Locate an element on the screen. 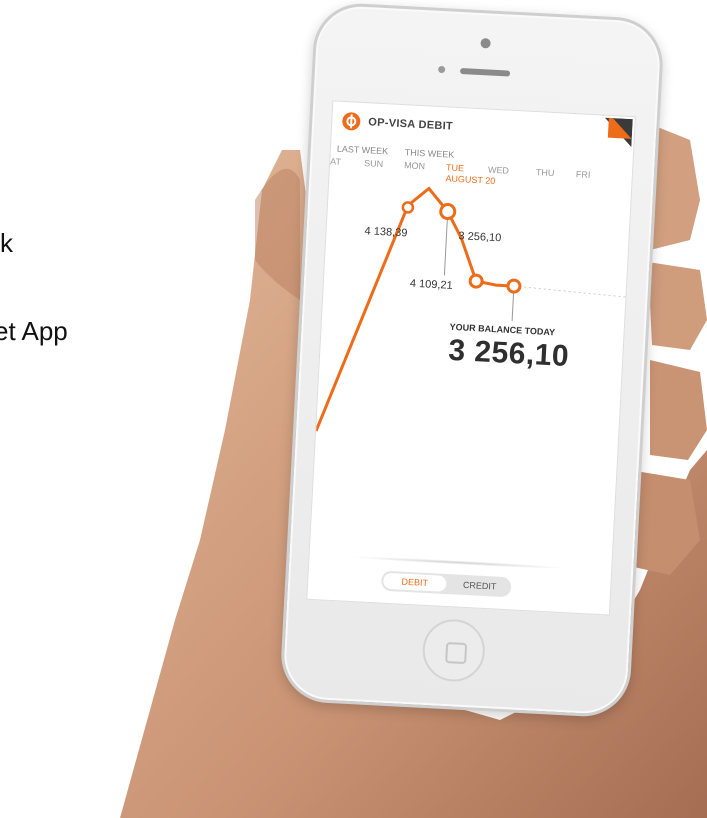 This screenshot has height=818, width=707. dotted-extension is located at coordinates (569, 291).